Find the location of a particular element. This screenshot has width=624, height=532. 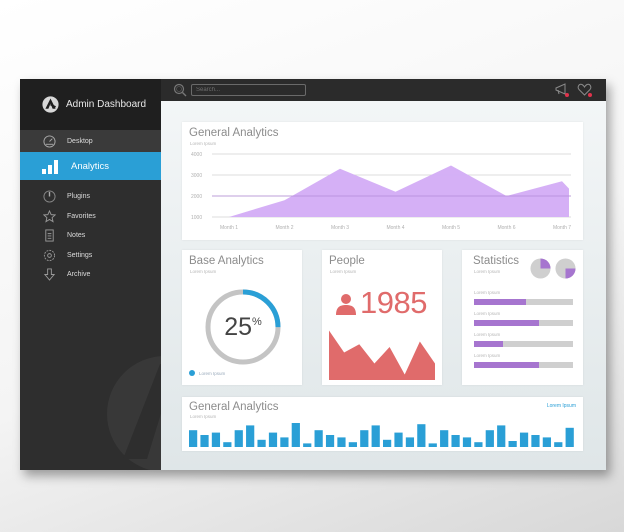

search-icon is located at coordinates (180, 90).